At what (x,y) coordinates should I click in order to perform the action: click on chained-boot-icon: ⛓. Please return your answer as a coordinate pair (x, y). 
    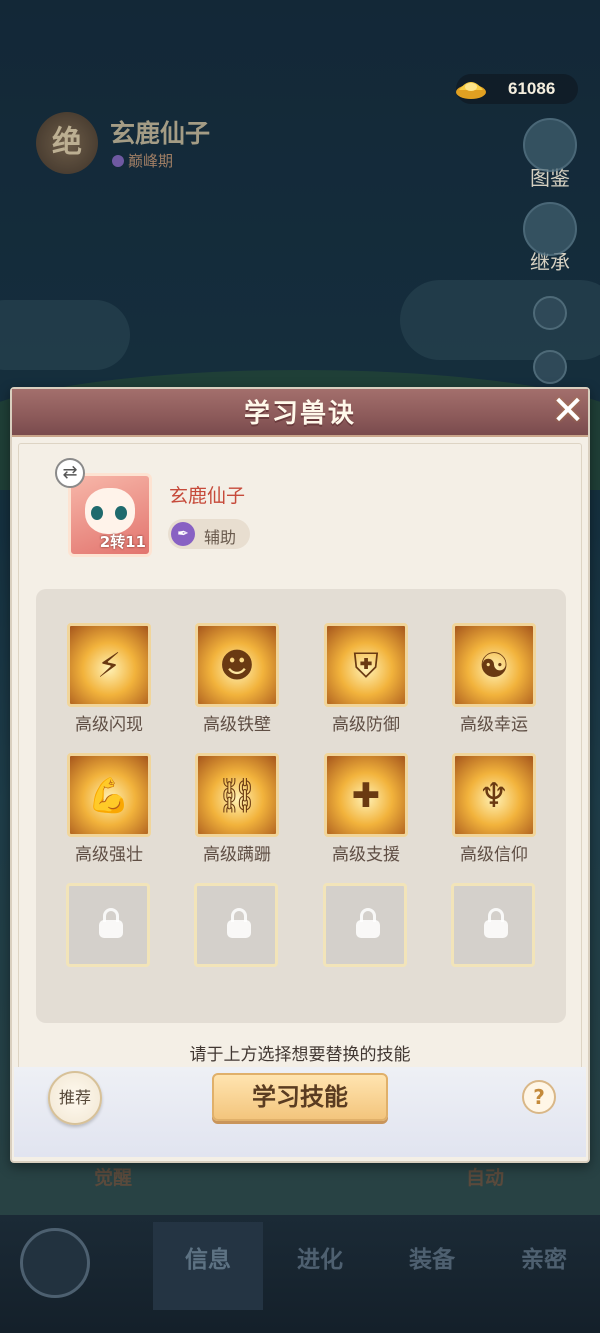
    Looking at the image, I should click on (237, 795).